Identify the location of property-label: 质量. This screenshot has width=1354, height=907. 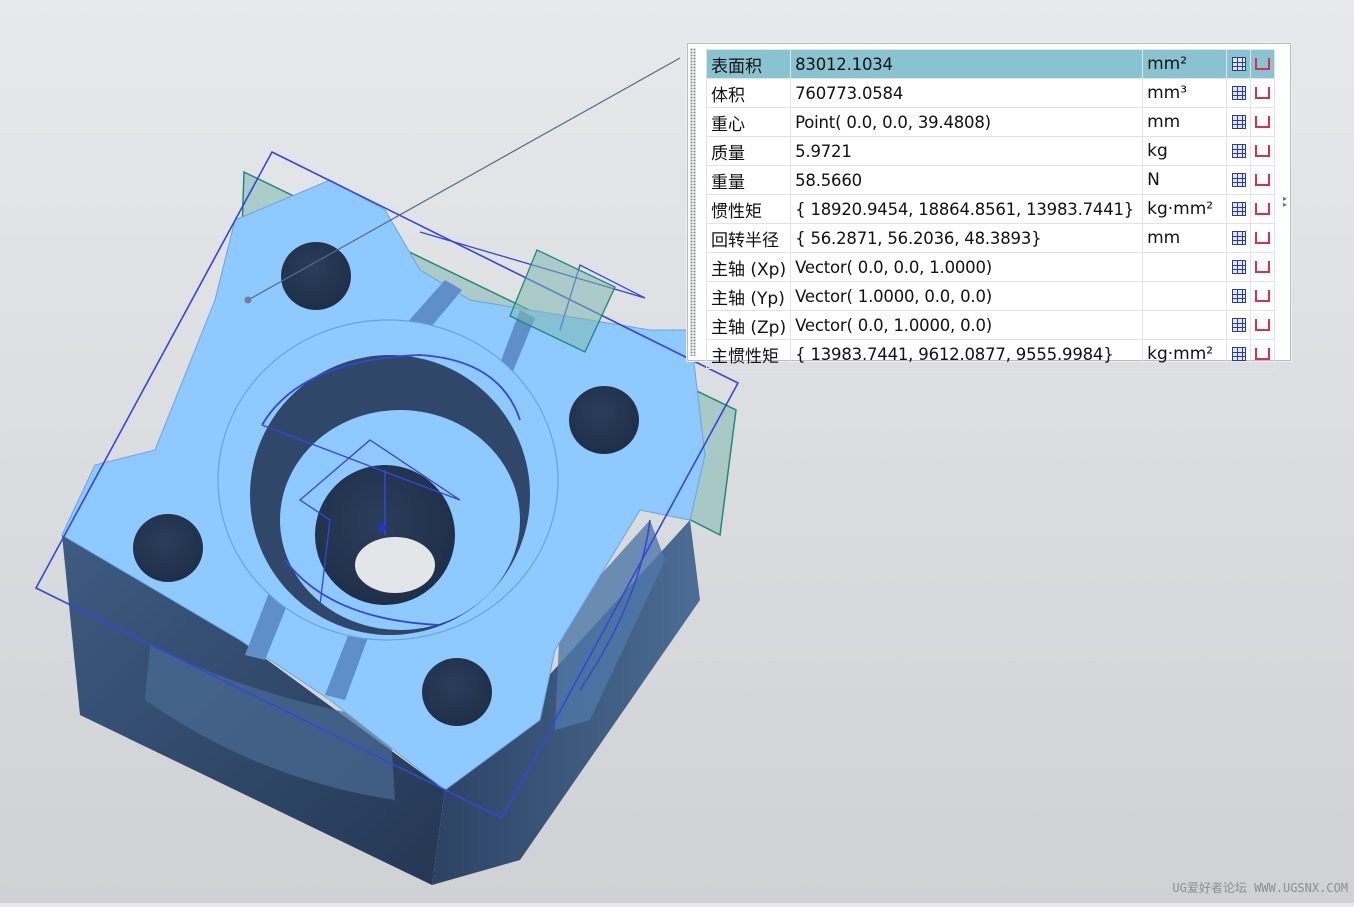
(748, 151).